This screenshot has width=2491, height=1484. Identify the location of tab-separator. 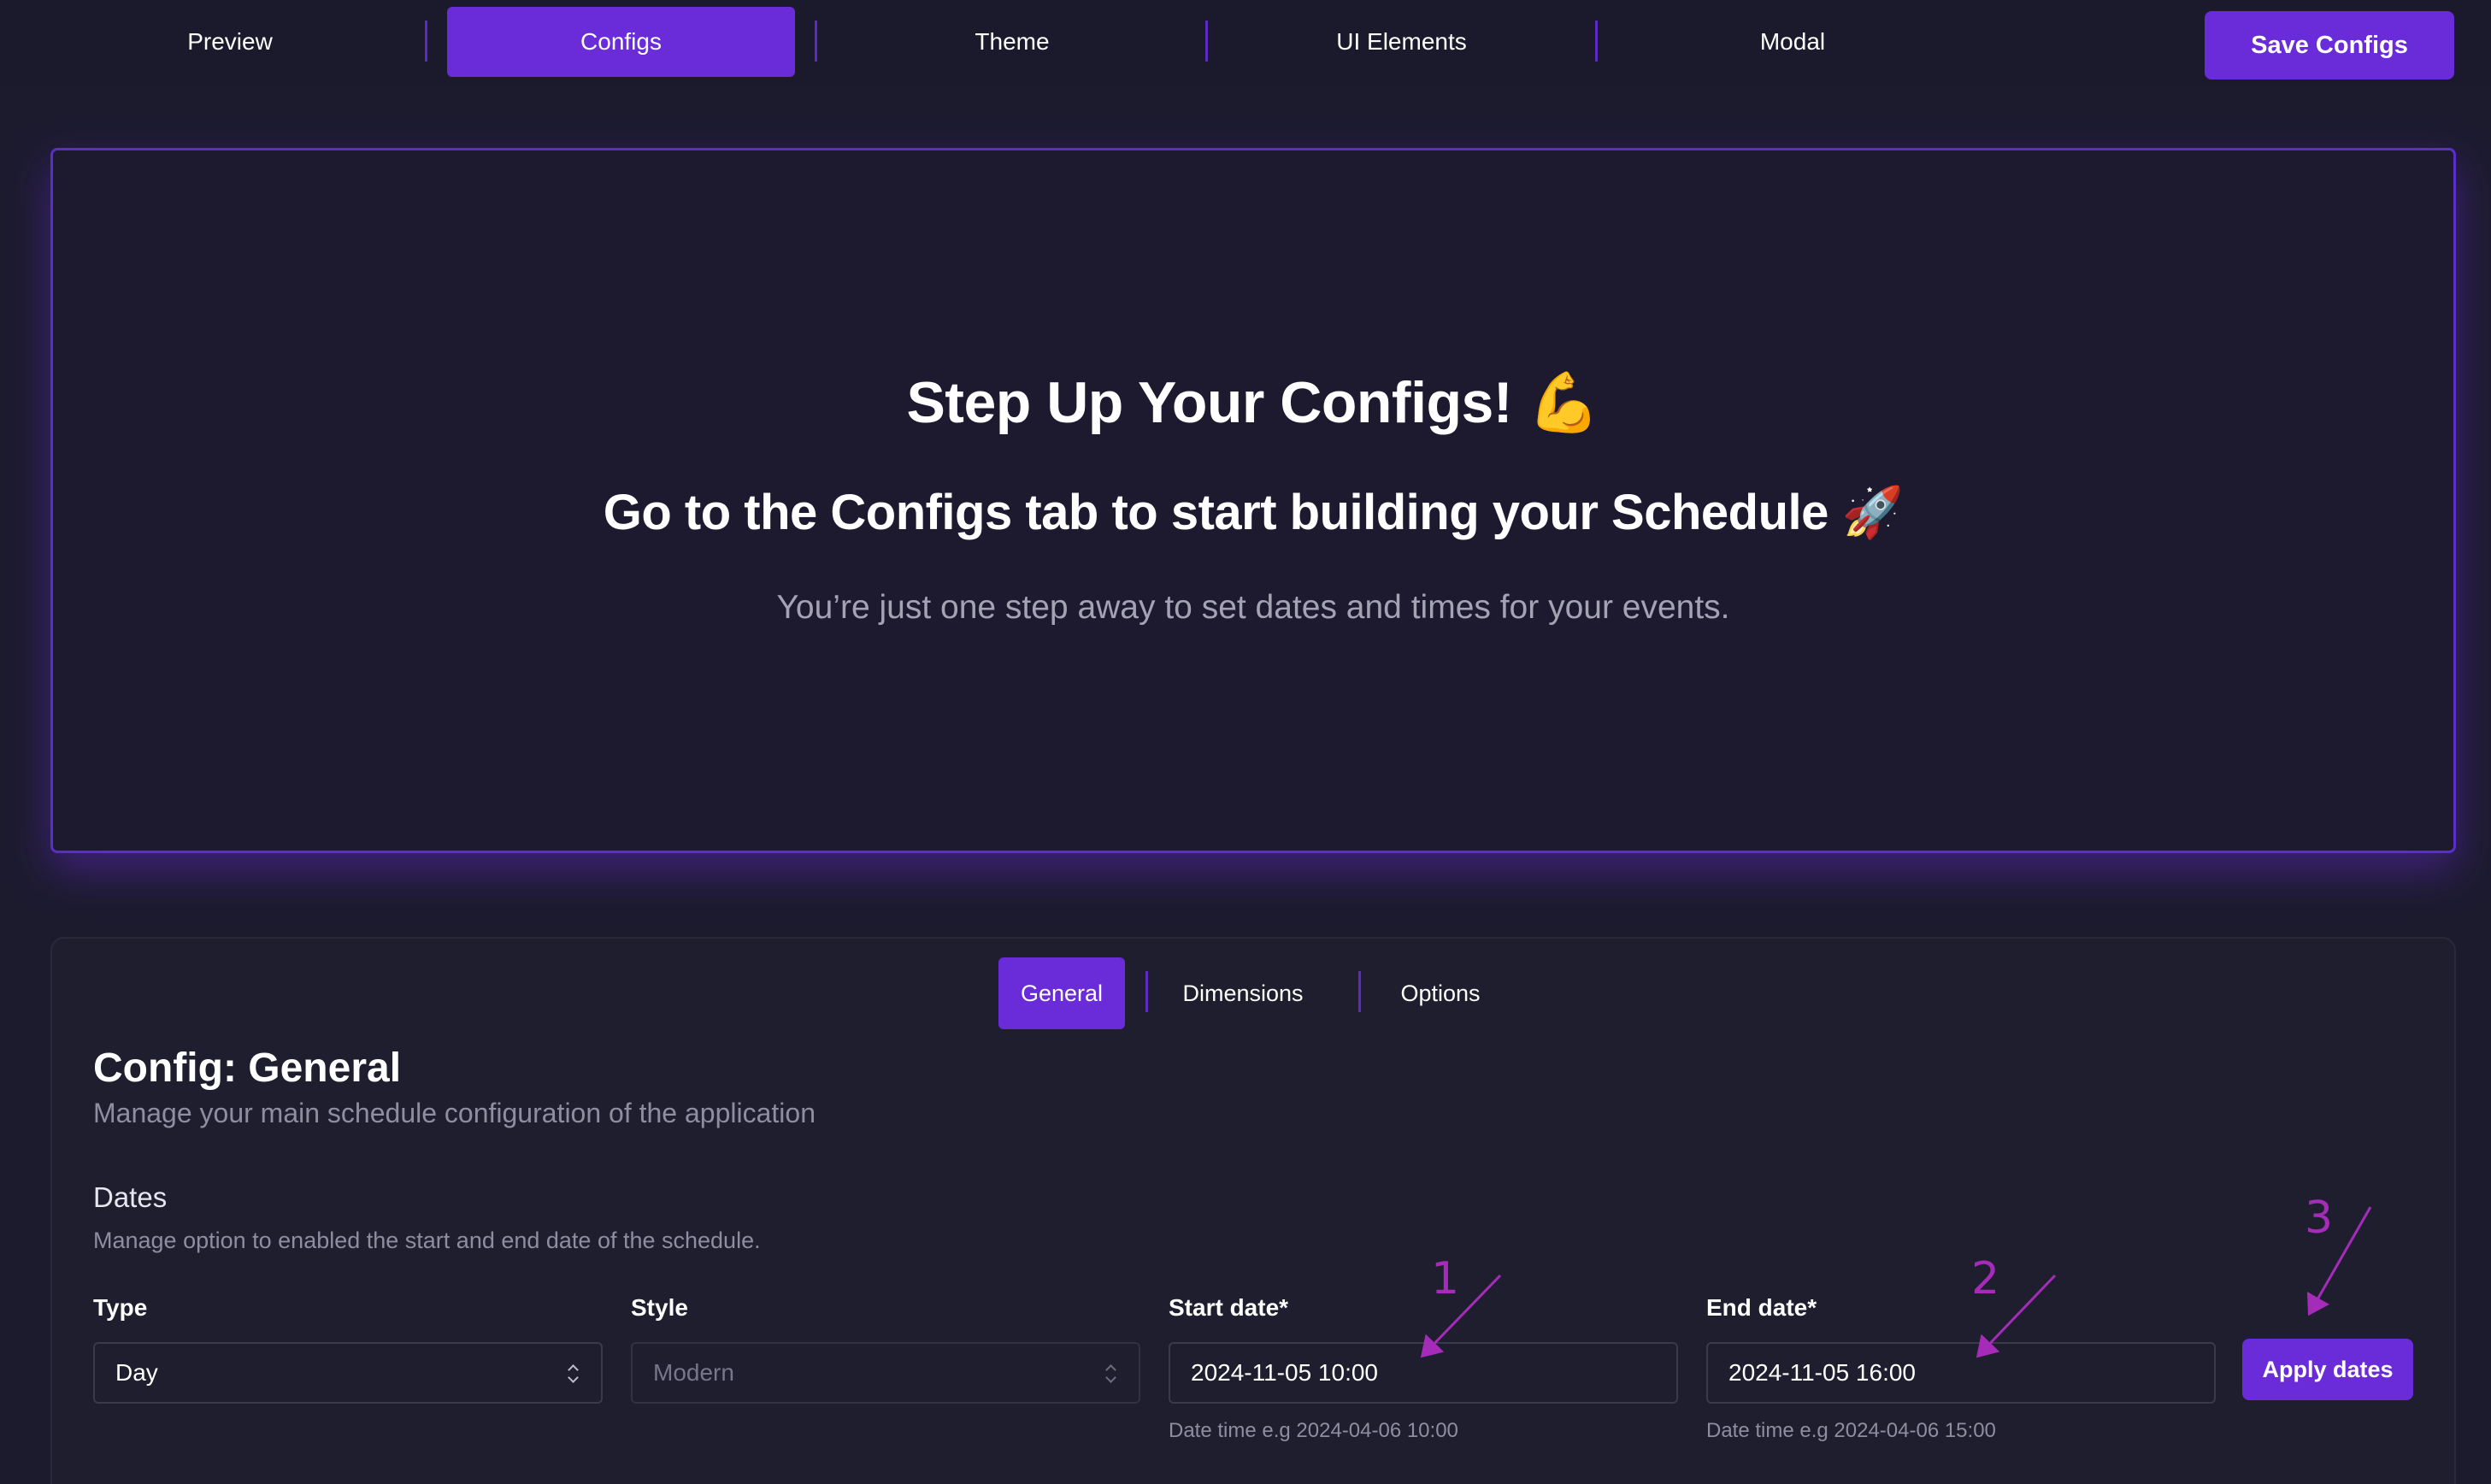
(426, 41).